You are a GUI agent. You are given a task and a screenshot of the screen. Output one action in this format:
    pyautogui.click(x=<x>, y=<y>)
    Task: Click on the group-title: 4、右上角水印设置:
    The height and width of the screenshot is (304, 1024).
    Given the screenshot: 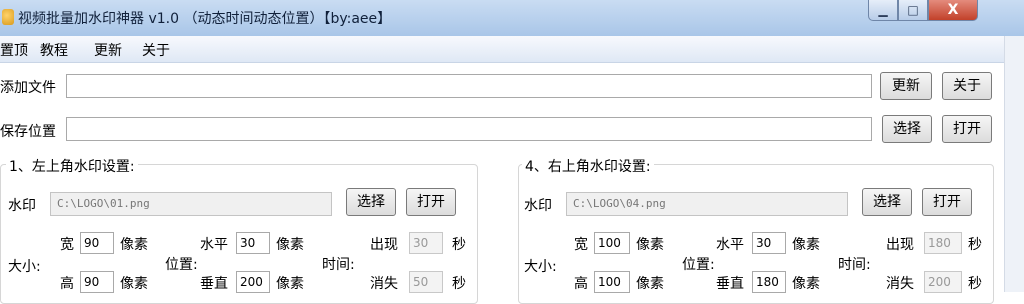 What is the action you would take?
    pyautogui.click(x=588, y=166)
    